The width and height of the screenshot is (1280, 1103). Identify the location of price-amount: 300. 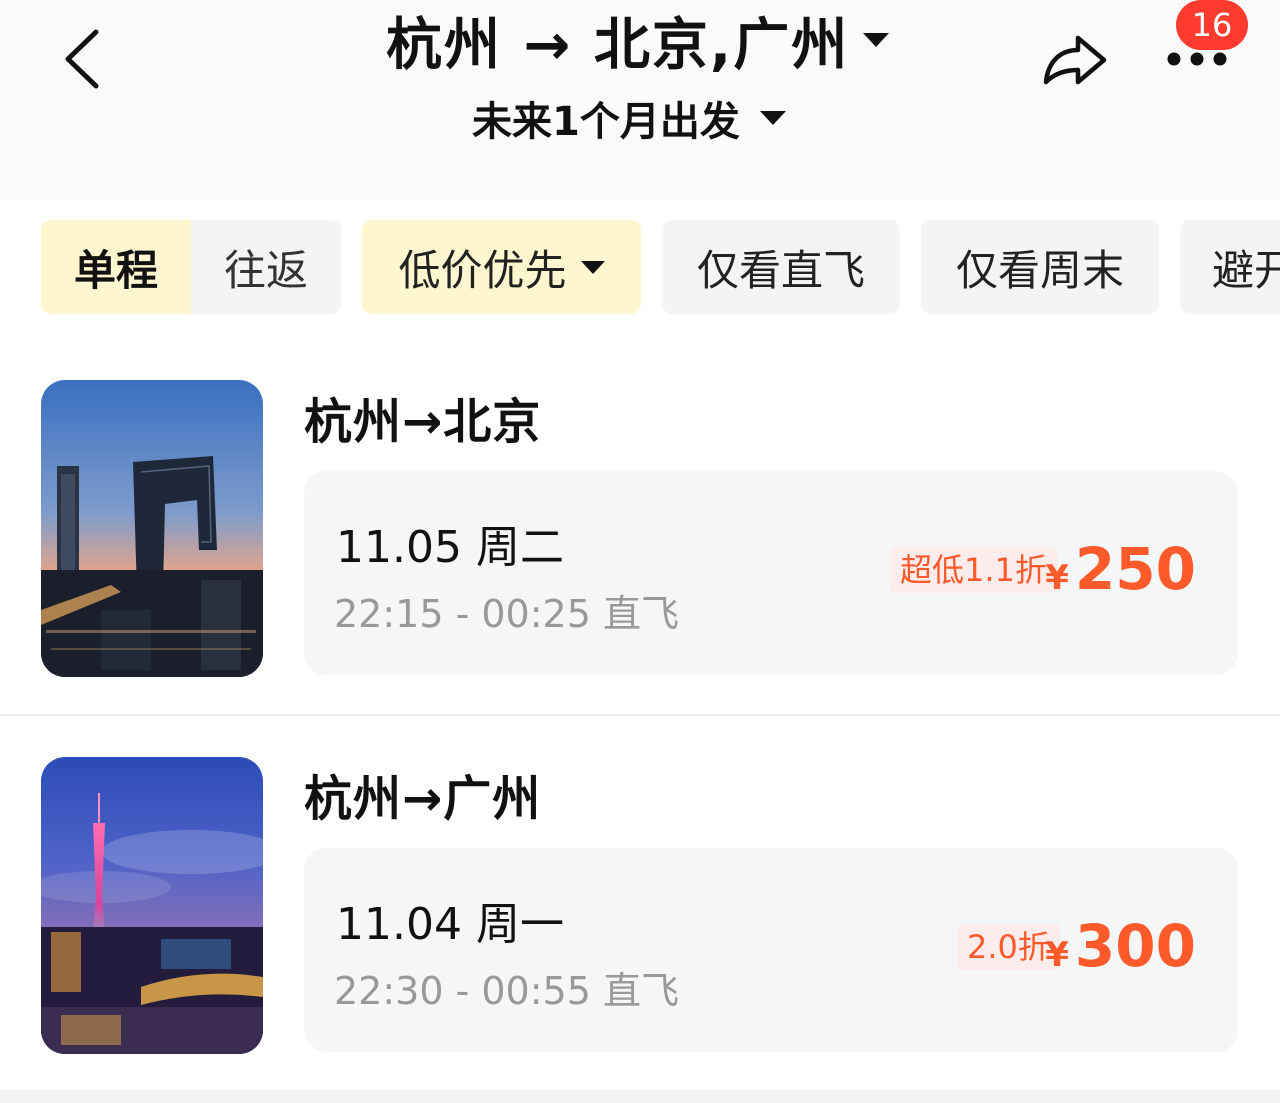
(1135, 946).